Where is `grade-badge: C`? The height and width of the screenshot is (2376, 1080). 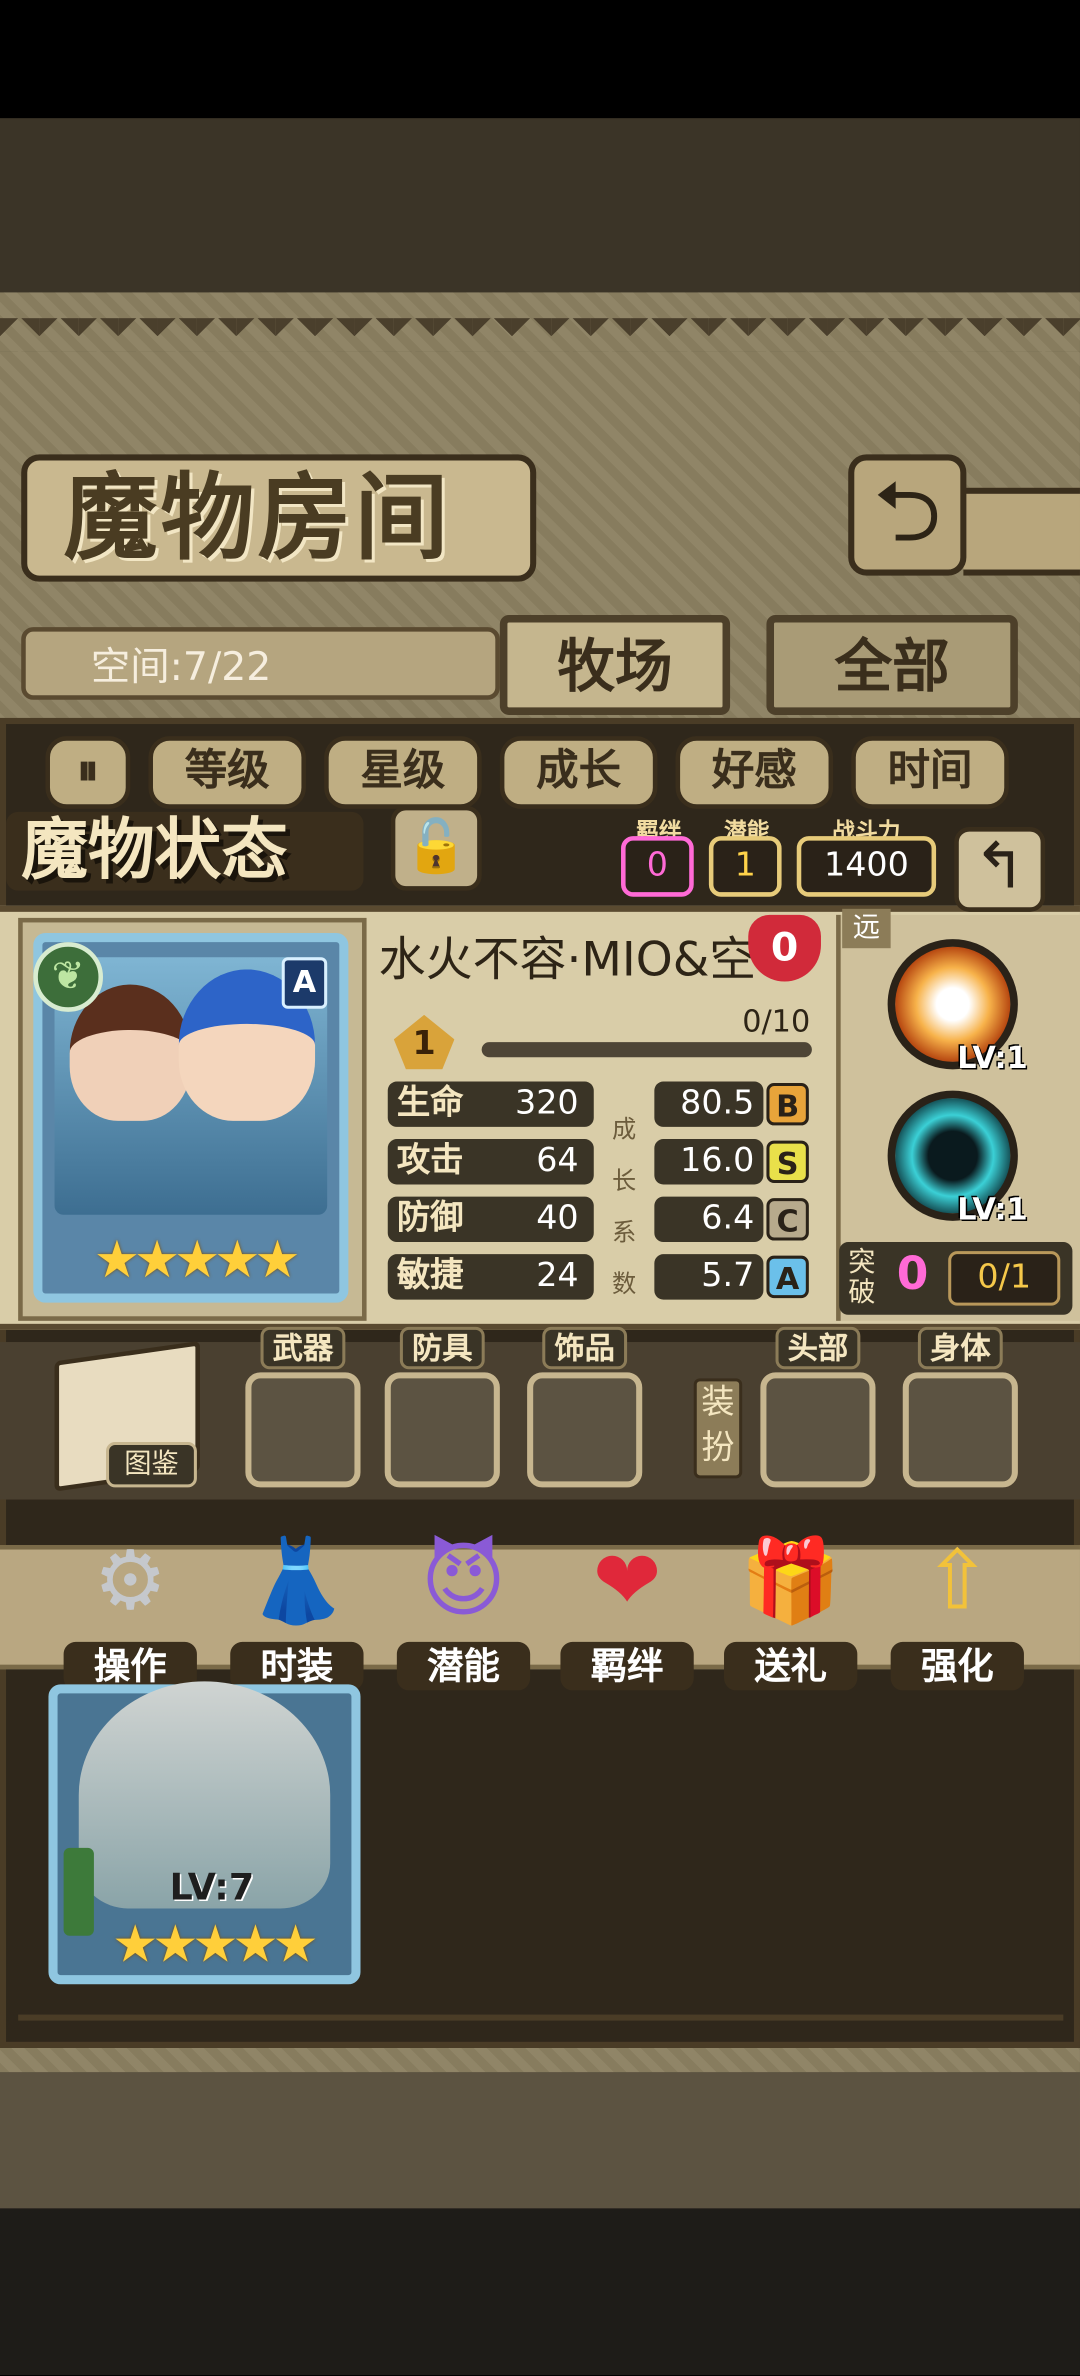
grade-badge: C is located at coordinates (787, 1219).